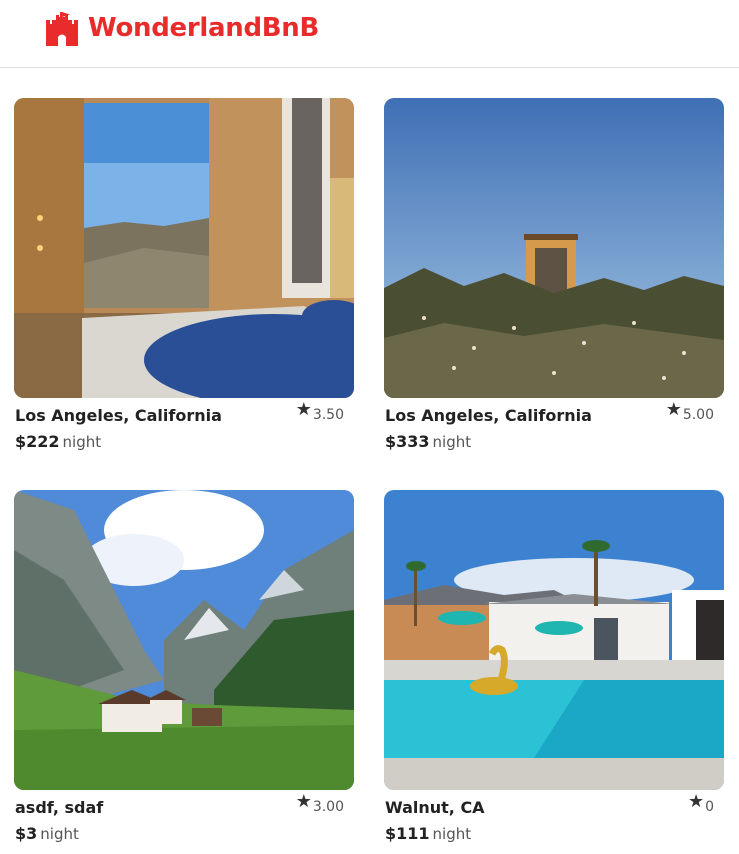  I want to click on rating-value: 5.00, so click(698, 415).